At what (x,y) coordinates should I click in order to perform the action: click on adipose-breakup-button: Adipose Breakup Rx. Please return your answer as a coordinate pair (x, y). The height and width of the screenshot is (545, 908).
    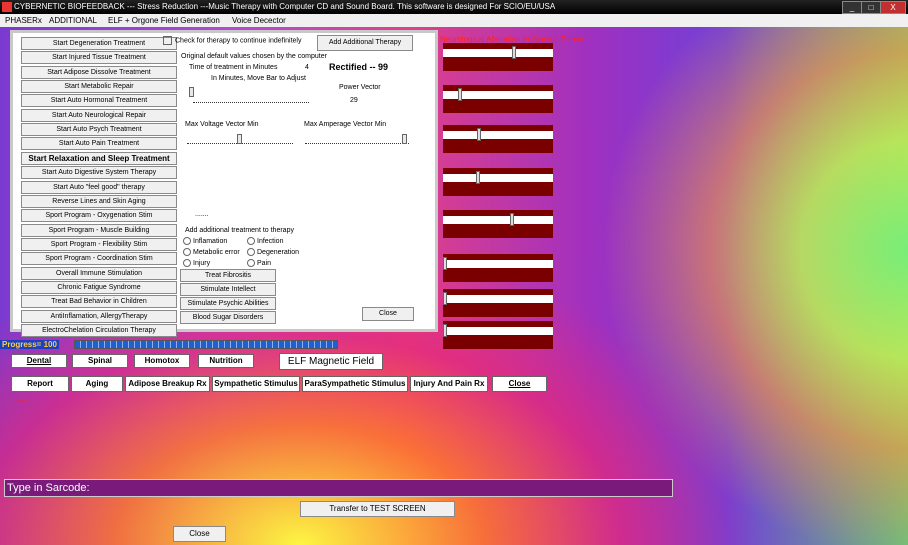
    Looking at the image, I should click on (167, 384).